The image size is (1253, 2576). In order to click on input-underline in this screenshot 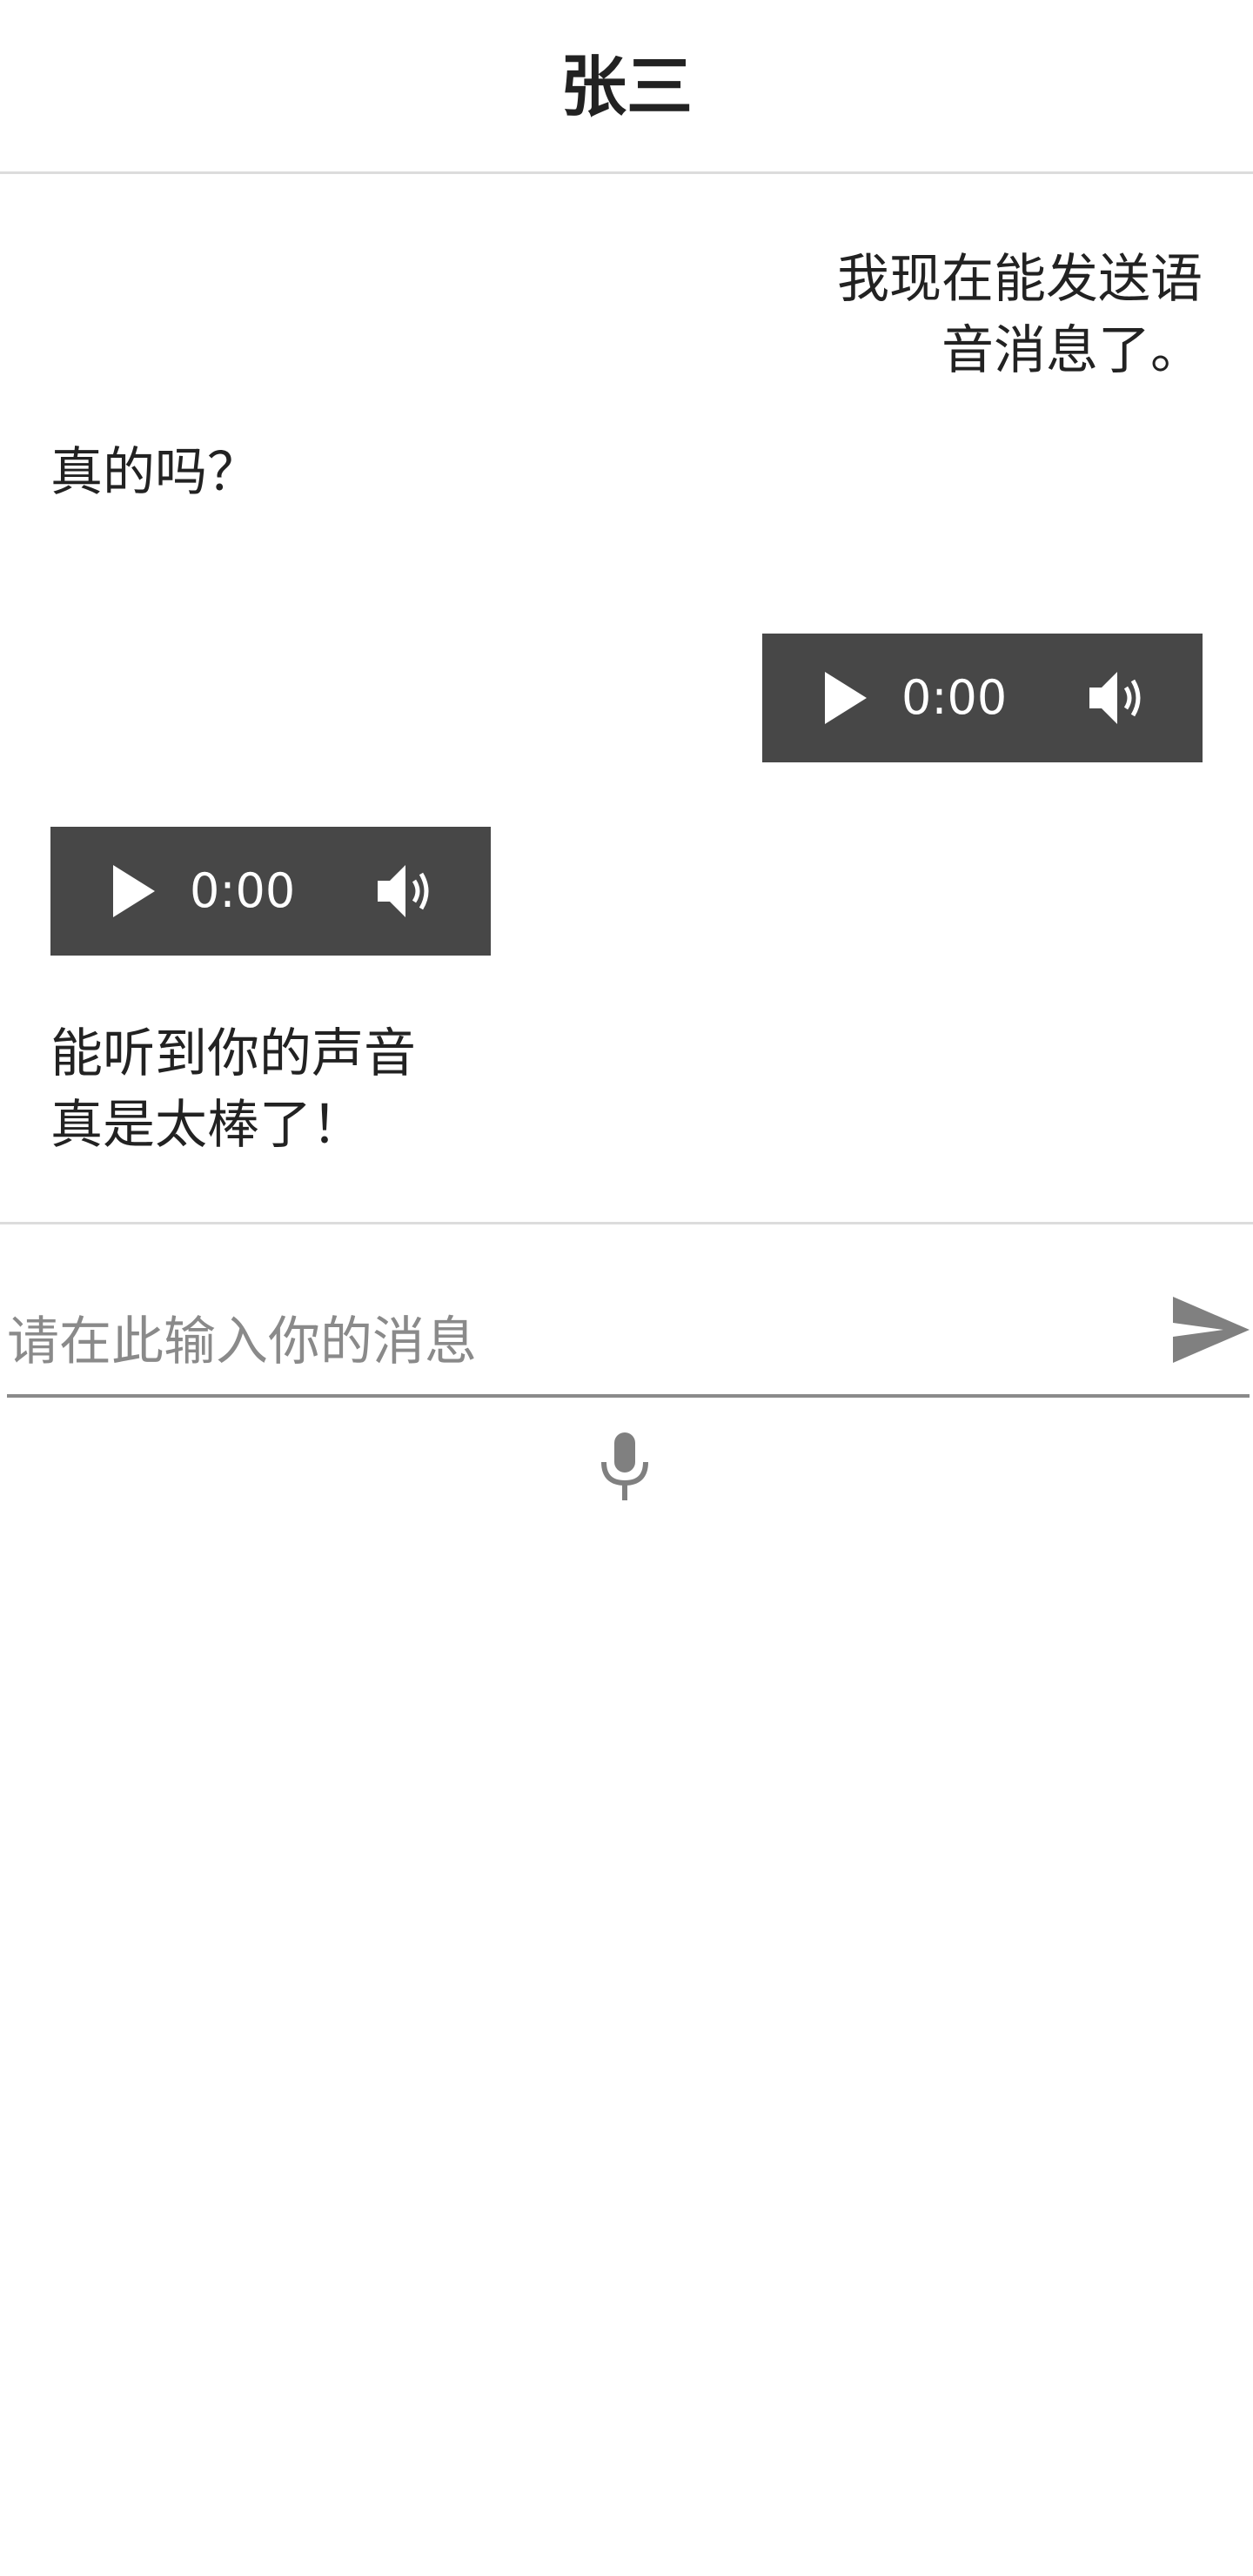, I will do `click(628, 1396)`.